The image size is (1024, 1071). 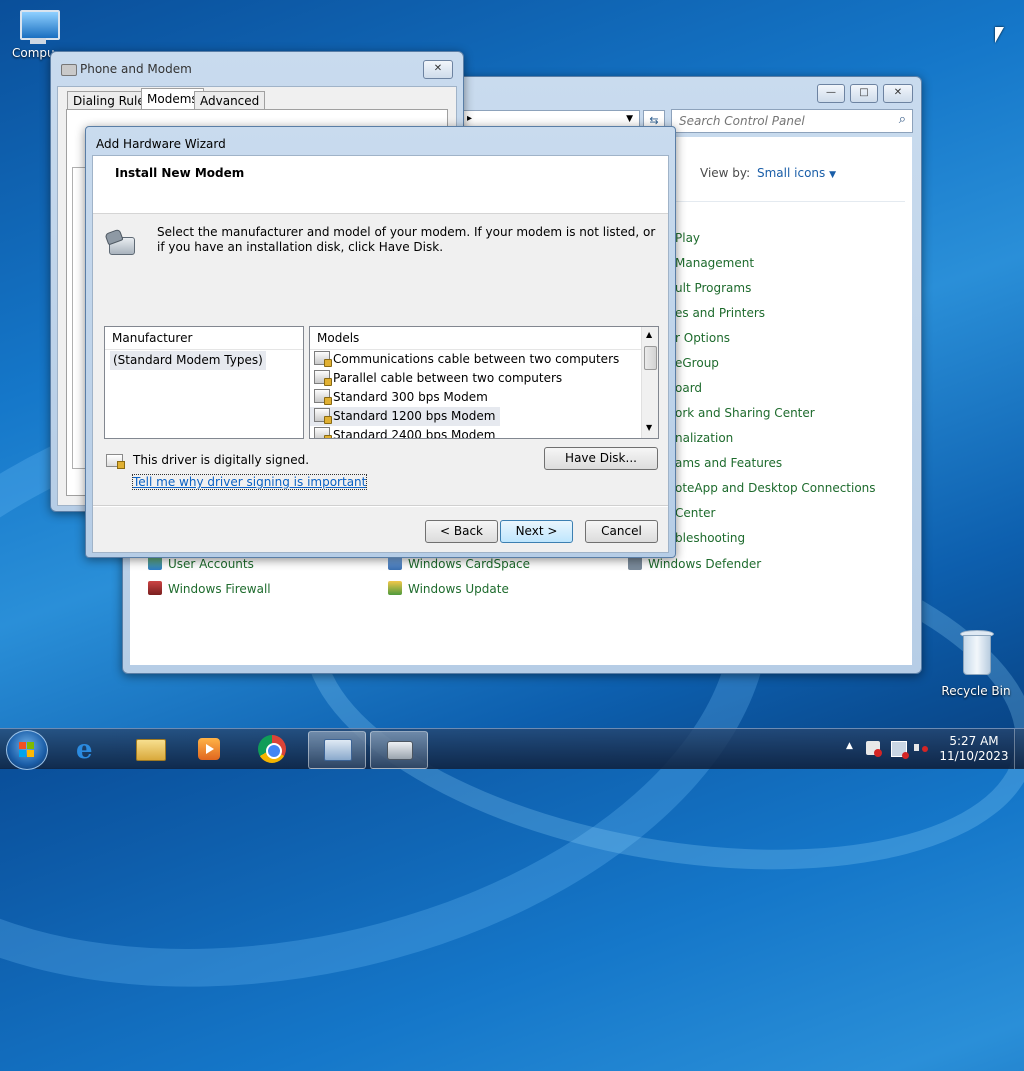 I want to click on chrome-icon, so click(x=272, y=749).